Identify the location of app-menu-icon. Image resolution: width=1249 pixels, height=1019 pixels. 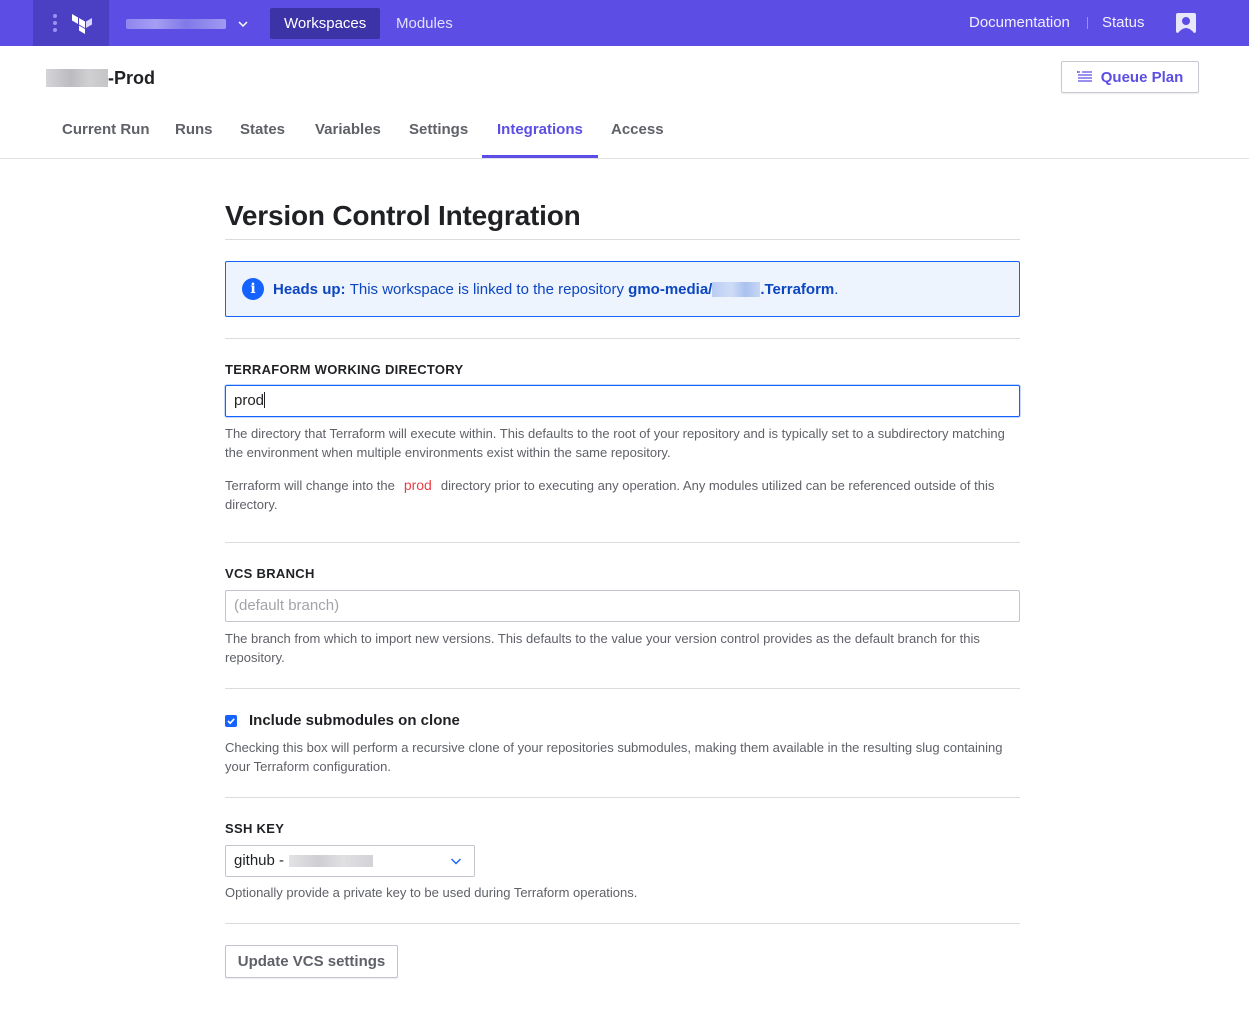
(55, 23).